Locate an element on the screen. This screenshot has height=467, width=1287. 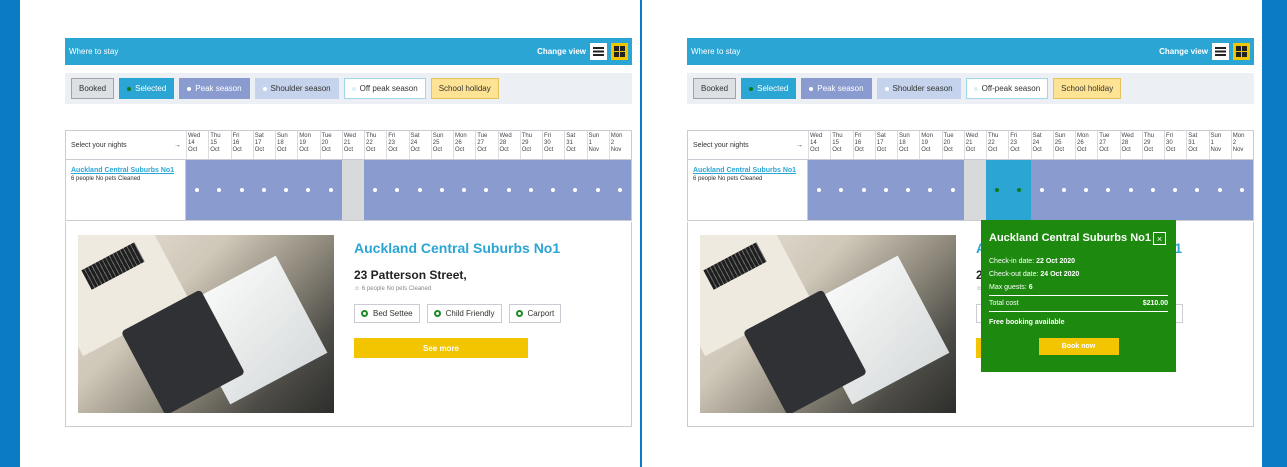
property-meta: 6 people No pets Cleaned is located at coordinates (728, 179).